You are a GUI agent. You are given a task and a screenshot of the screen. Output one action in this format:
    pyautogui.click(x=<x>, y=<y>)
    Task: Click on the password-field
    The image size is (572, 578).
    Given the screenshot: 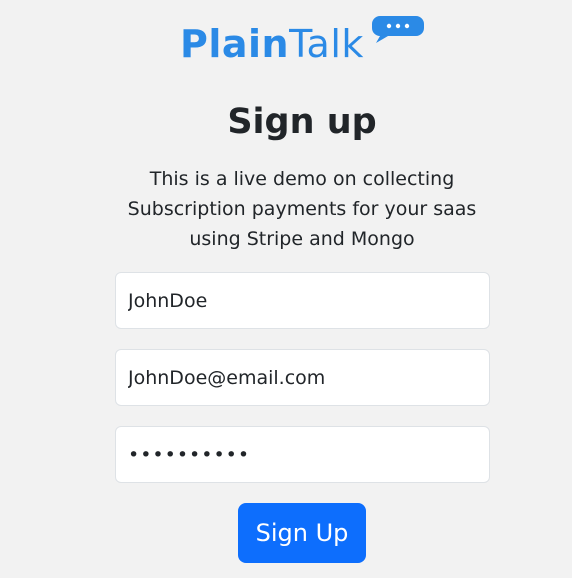 What is the action you would take?
    pyautogui.click(x=302, y=454)
    